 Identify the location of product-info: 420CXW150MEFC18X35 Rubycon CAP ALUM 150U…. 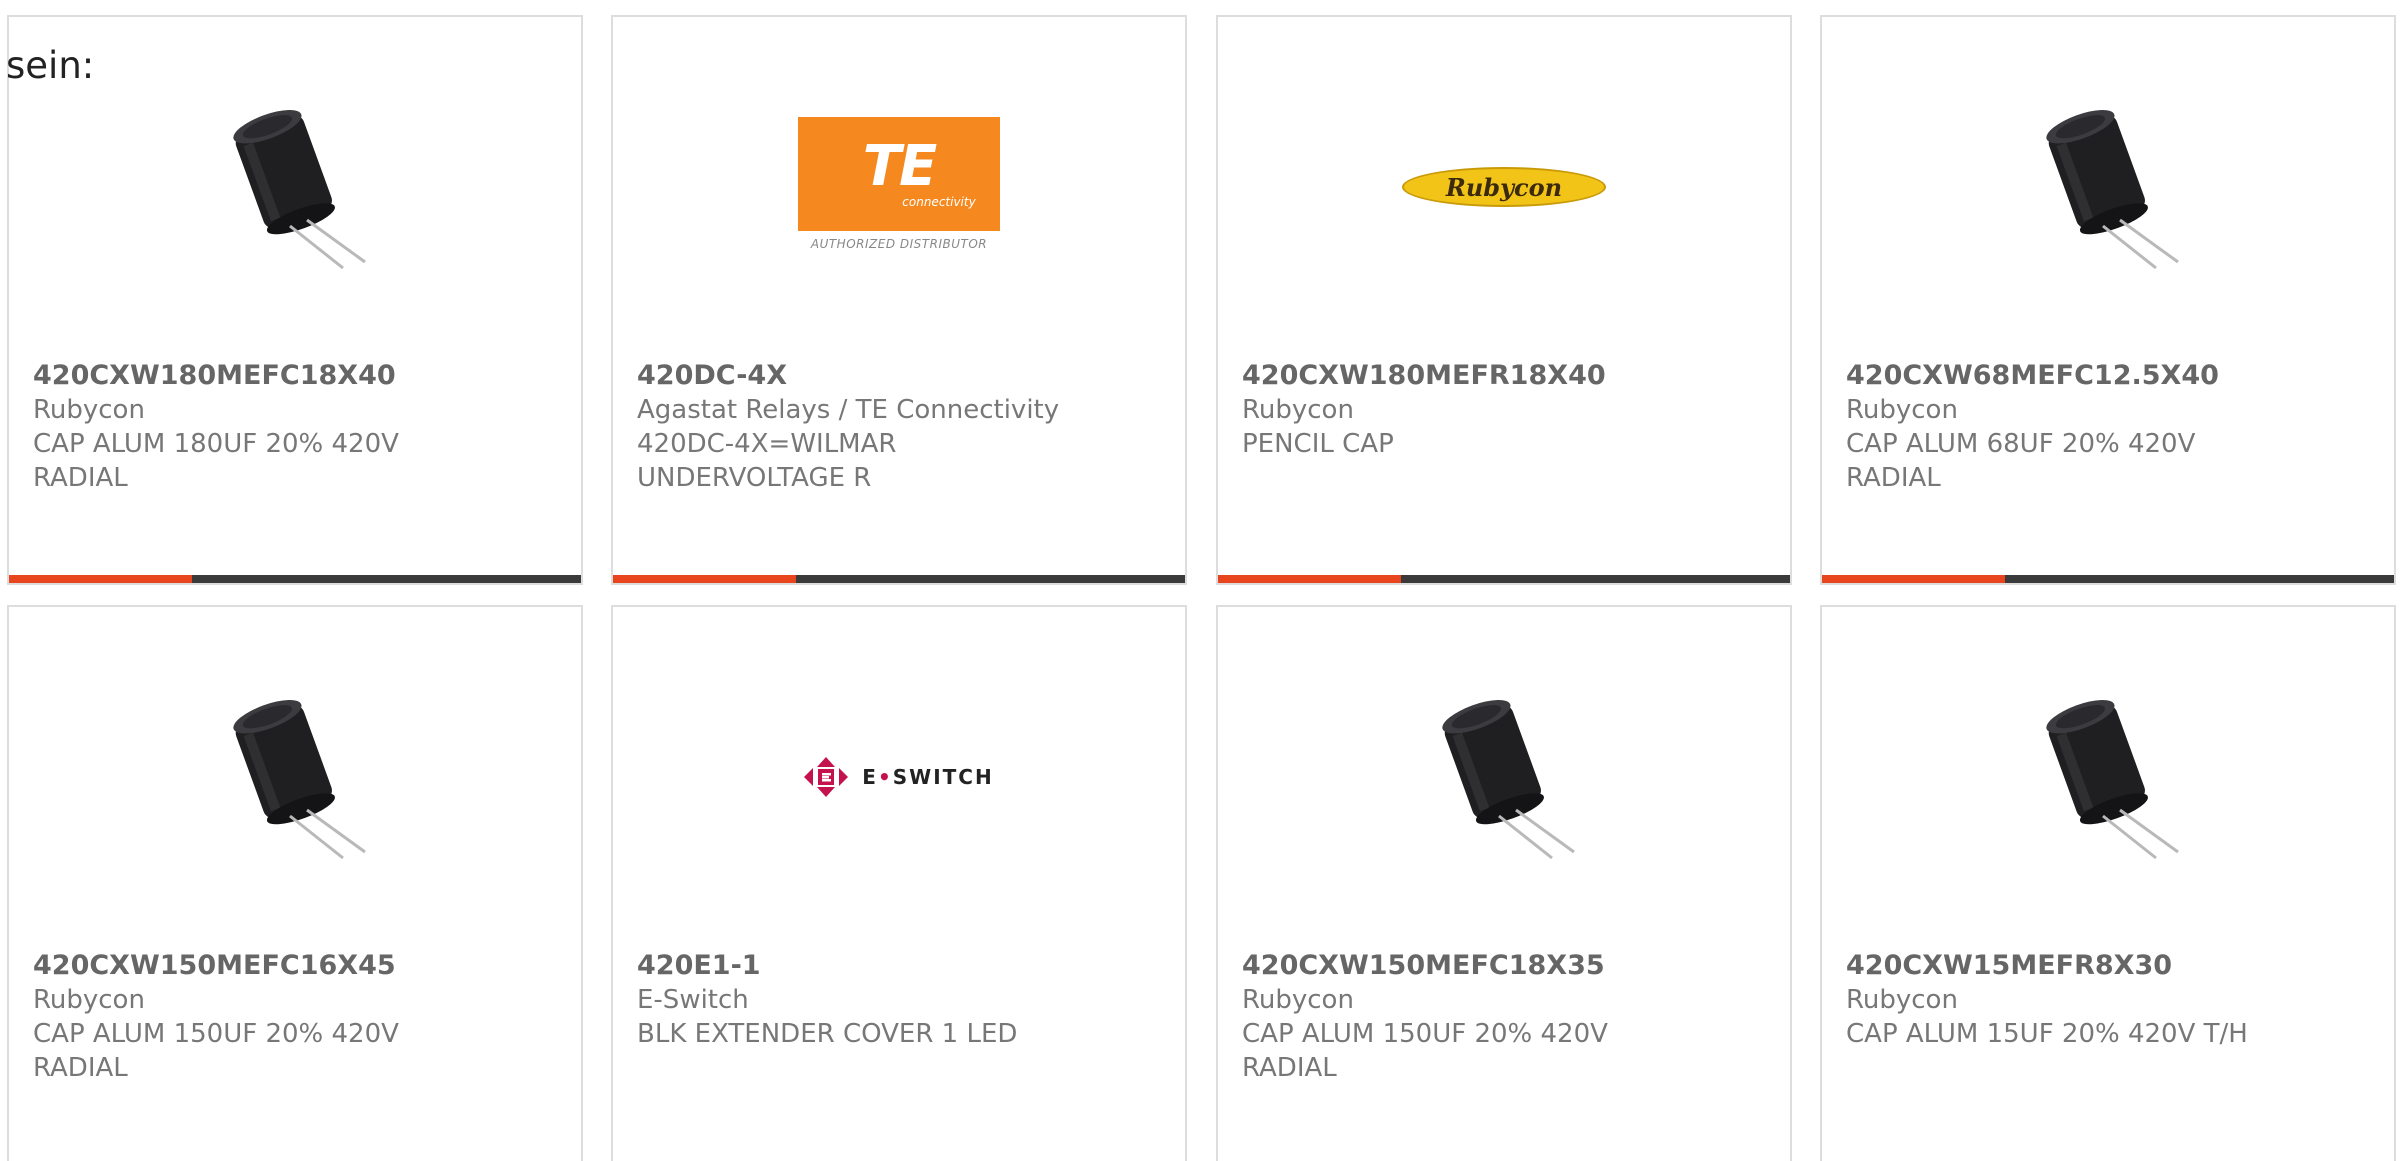
(1508, 1017).